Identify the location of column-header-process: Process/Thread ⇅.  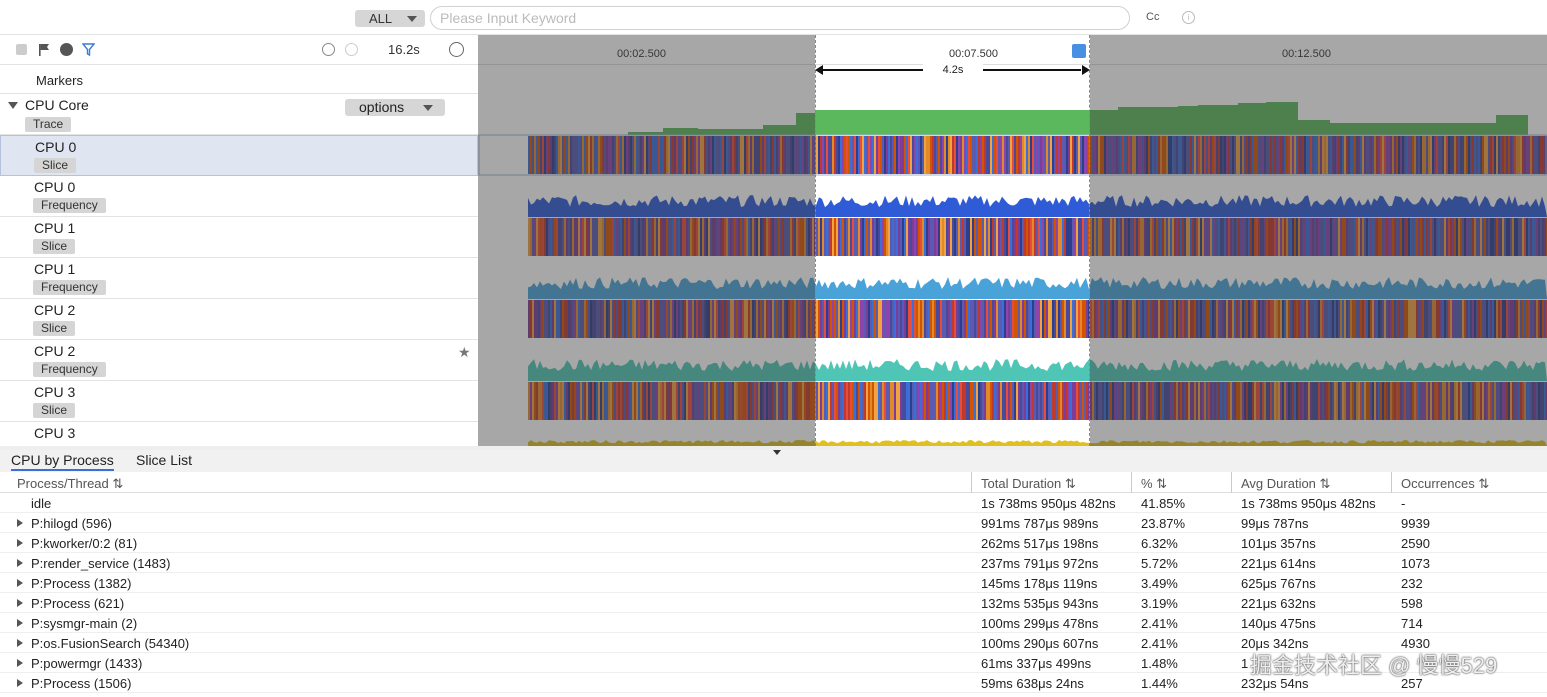
(70, 484).